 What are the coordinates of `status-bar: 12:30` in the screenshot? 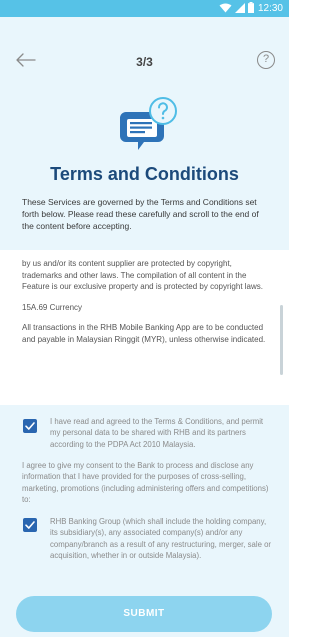 It's located at (144, 8).